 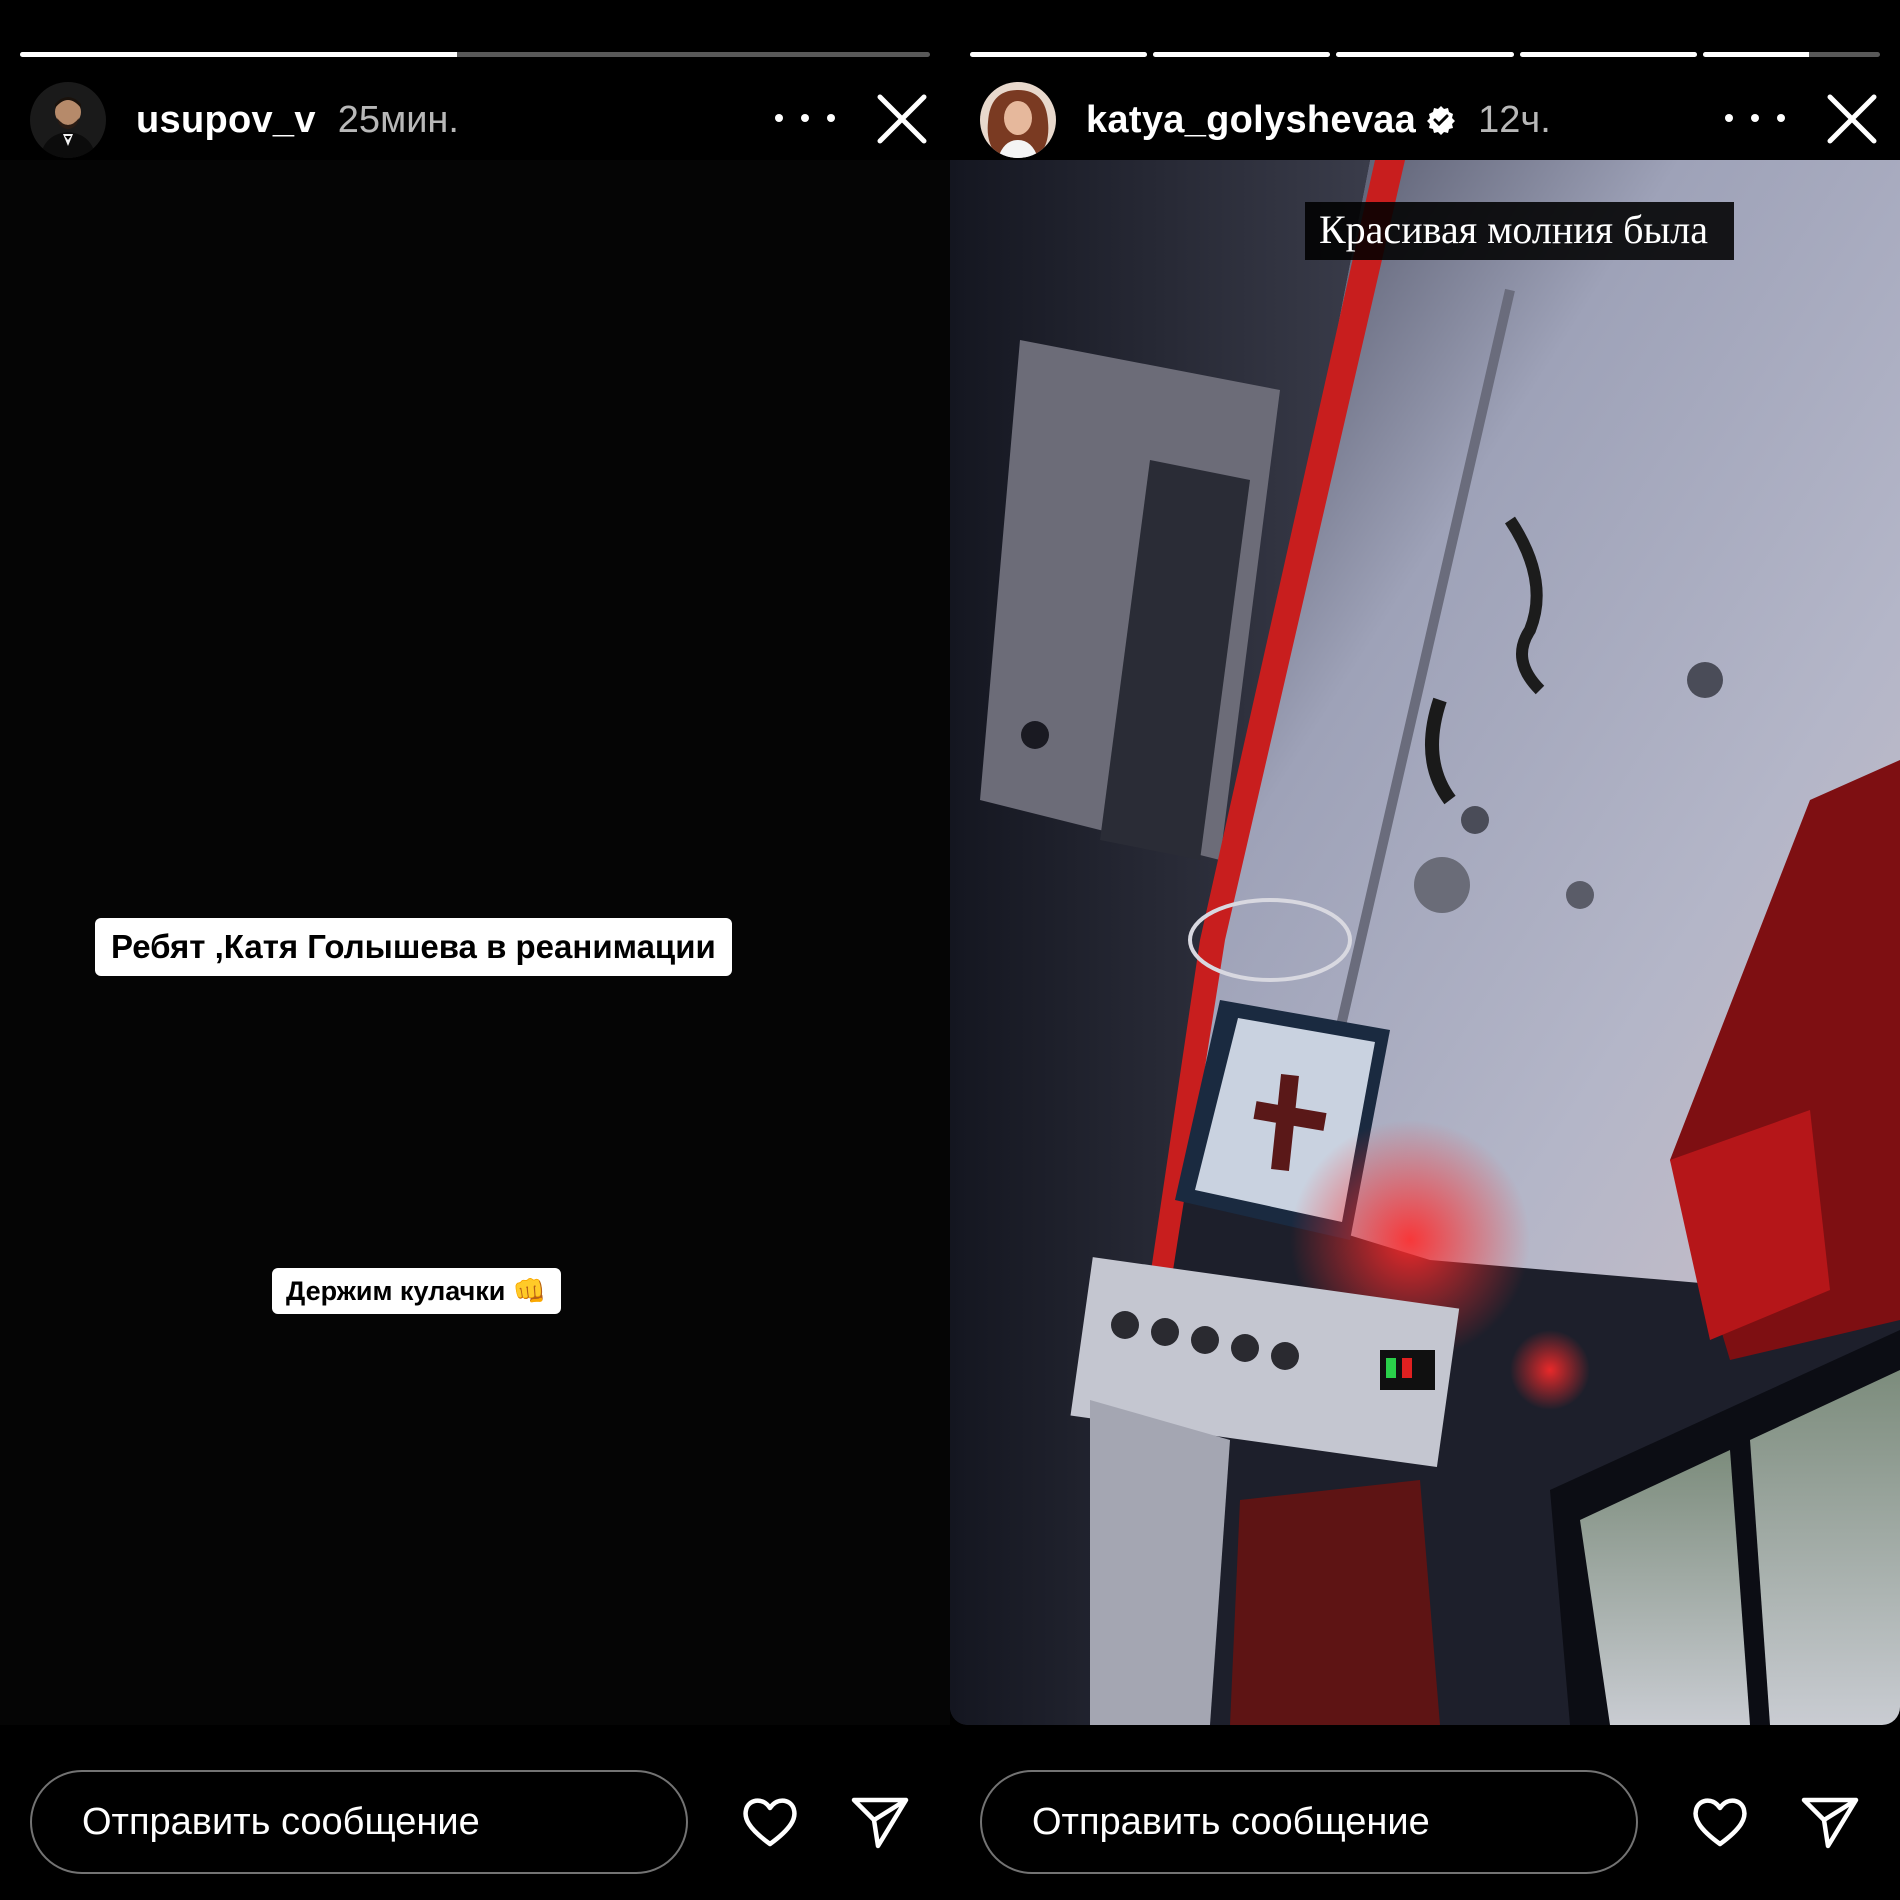 I want to click on verified-icon, so click(x=1441, y=120).